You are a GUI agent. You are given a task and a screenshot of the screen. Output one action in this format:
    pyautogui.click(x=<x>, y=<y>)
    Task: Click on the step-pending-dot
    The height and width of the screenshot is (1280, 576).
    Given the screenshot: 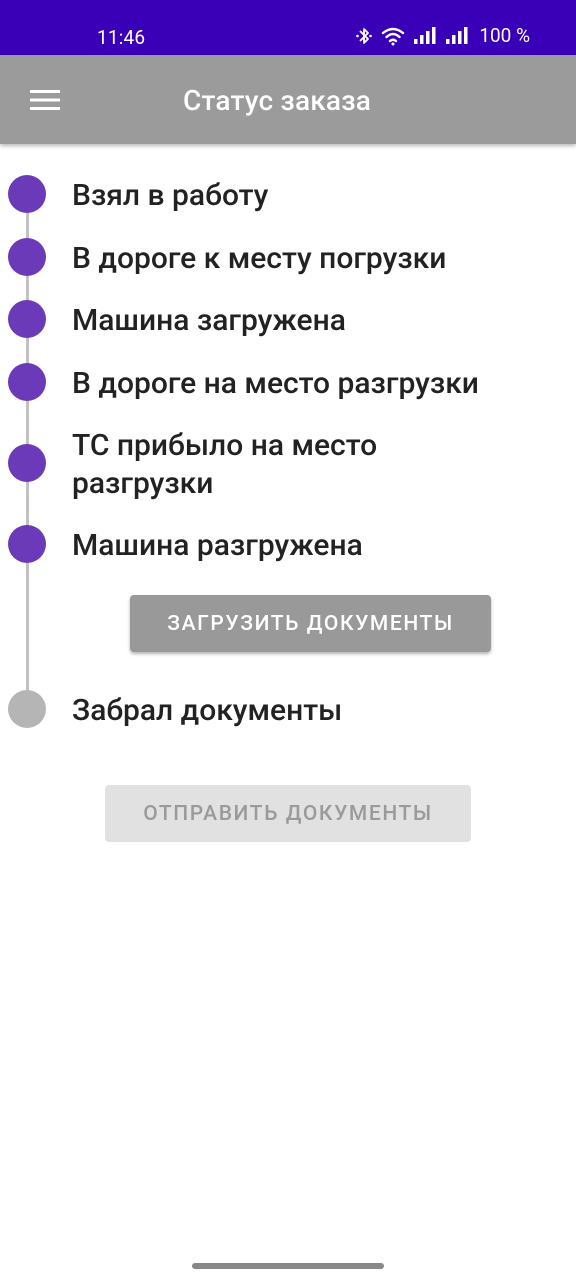 What is the action you would take?
    pyautogui.click(x=27, y=709)
    